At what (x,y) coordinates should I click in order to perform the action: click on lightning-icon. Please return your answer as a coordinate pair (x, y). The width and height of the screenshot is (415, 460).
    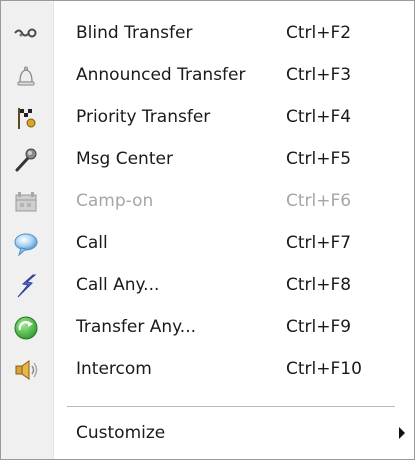
    Looking at the image, I should click on (26, 286).